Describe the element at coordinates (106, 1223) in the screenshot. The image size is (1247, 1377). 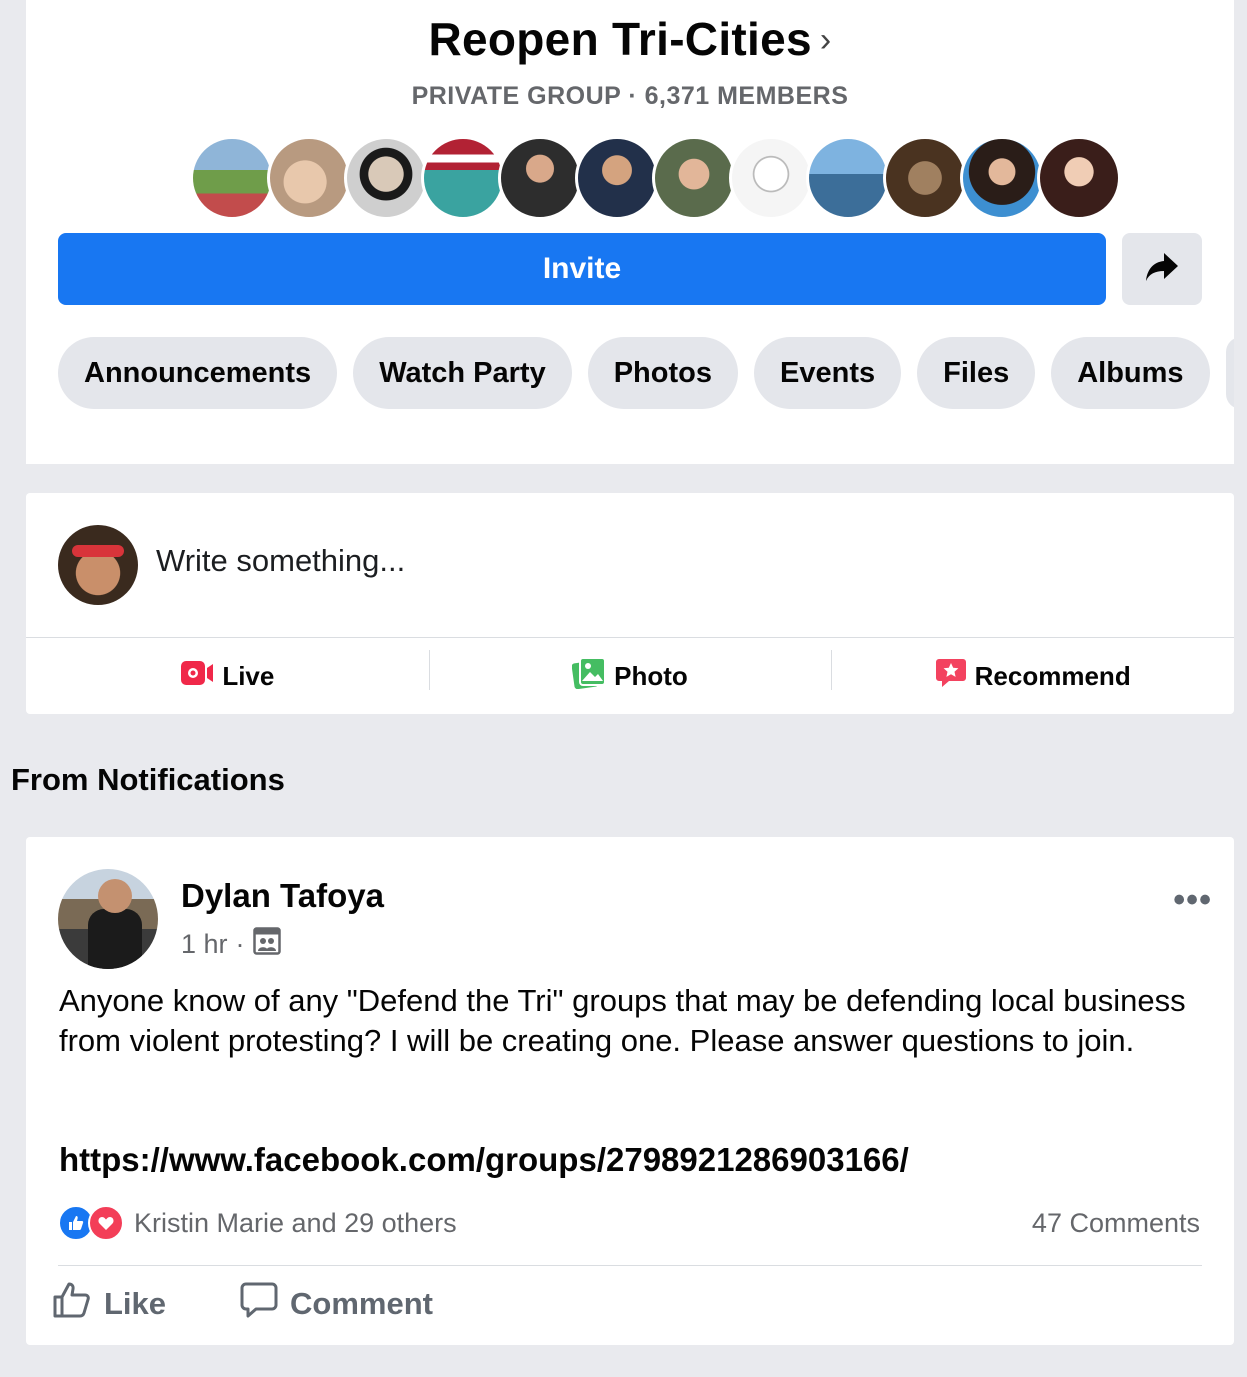
I see `love-reaction-icon` at that location.